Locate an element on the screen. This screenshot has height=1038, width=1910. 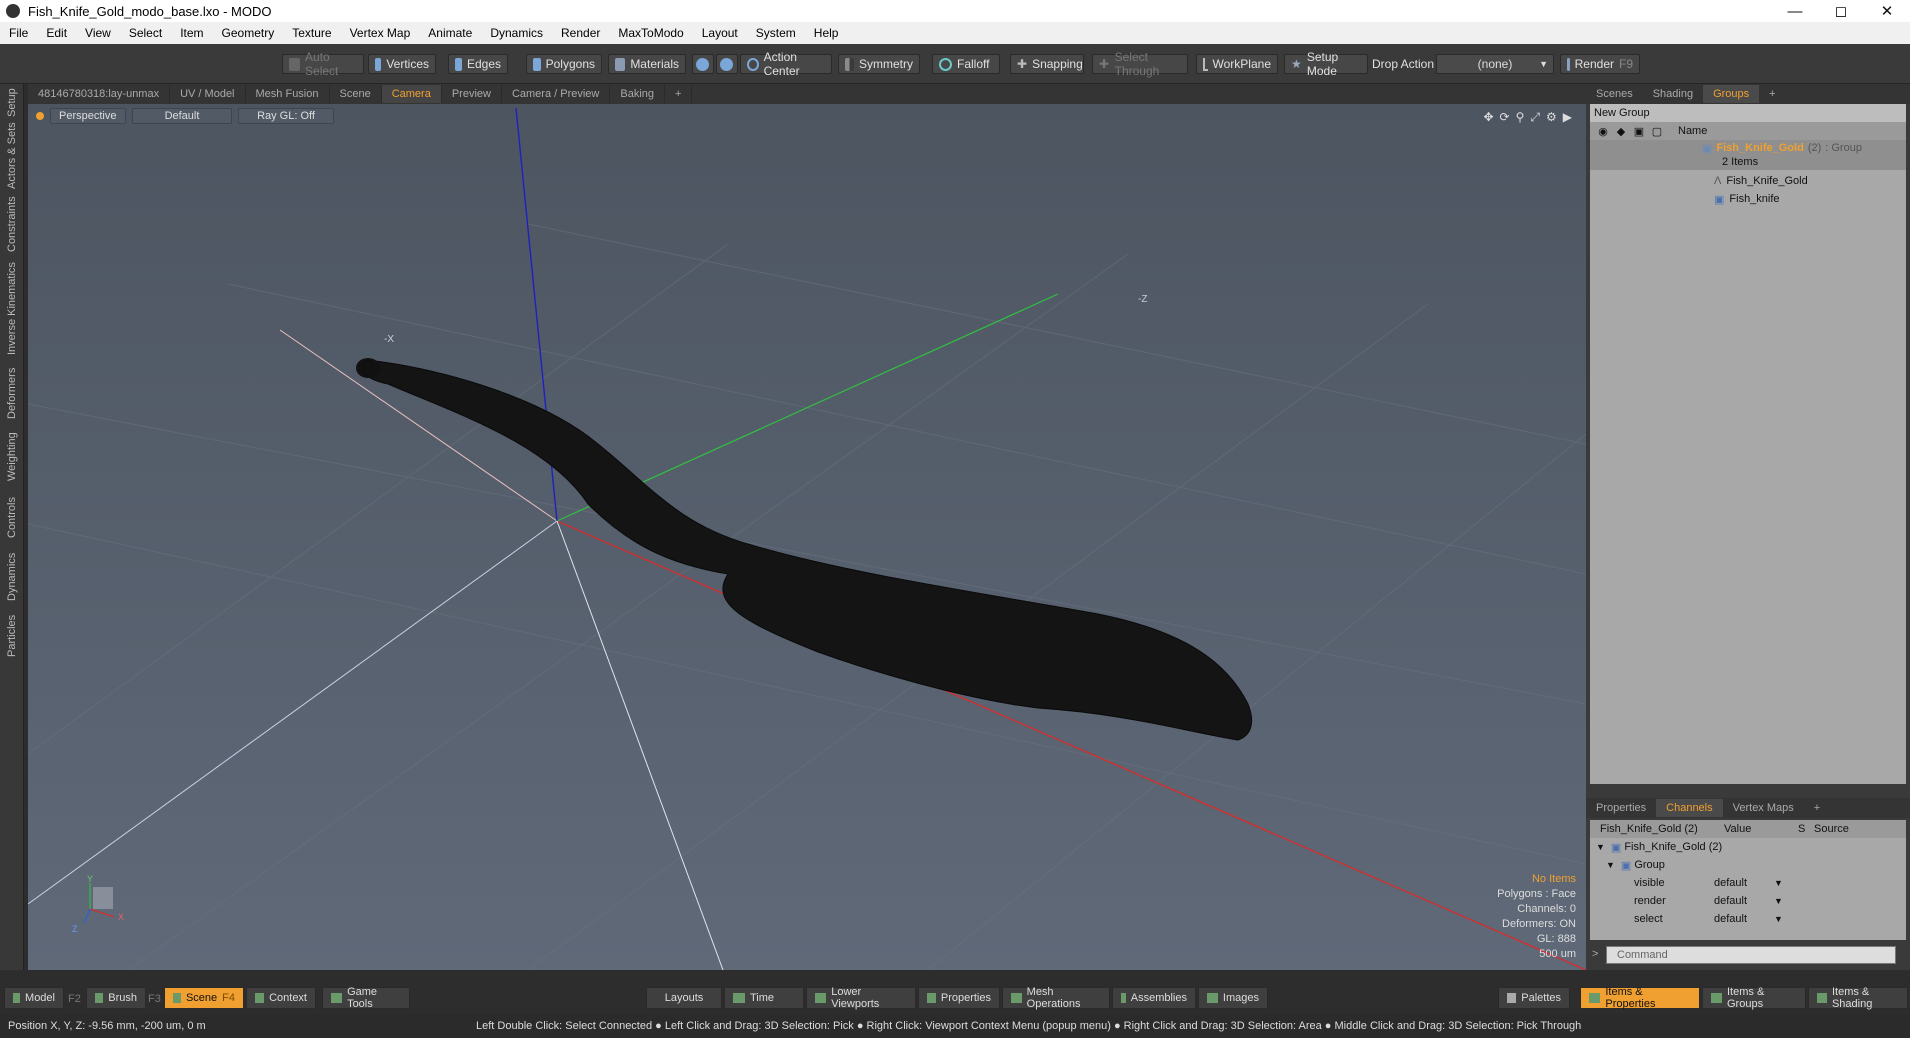
command-input: Command is located at coordinates (1751, 955).